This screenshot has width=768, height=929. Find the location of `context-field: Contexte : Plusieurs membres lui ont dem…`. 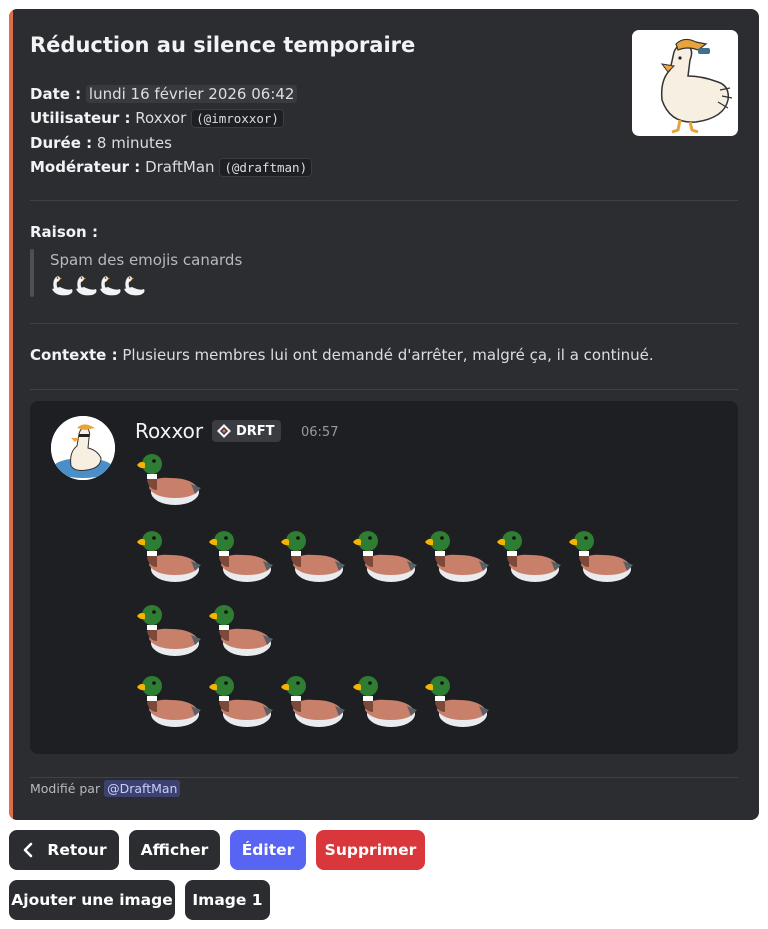

context-field: Contexte : Plusieurs membres lui ont dem… is located at coordinates (342, 355).